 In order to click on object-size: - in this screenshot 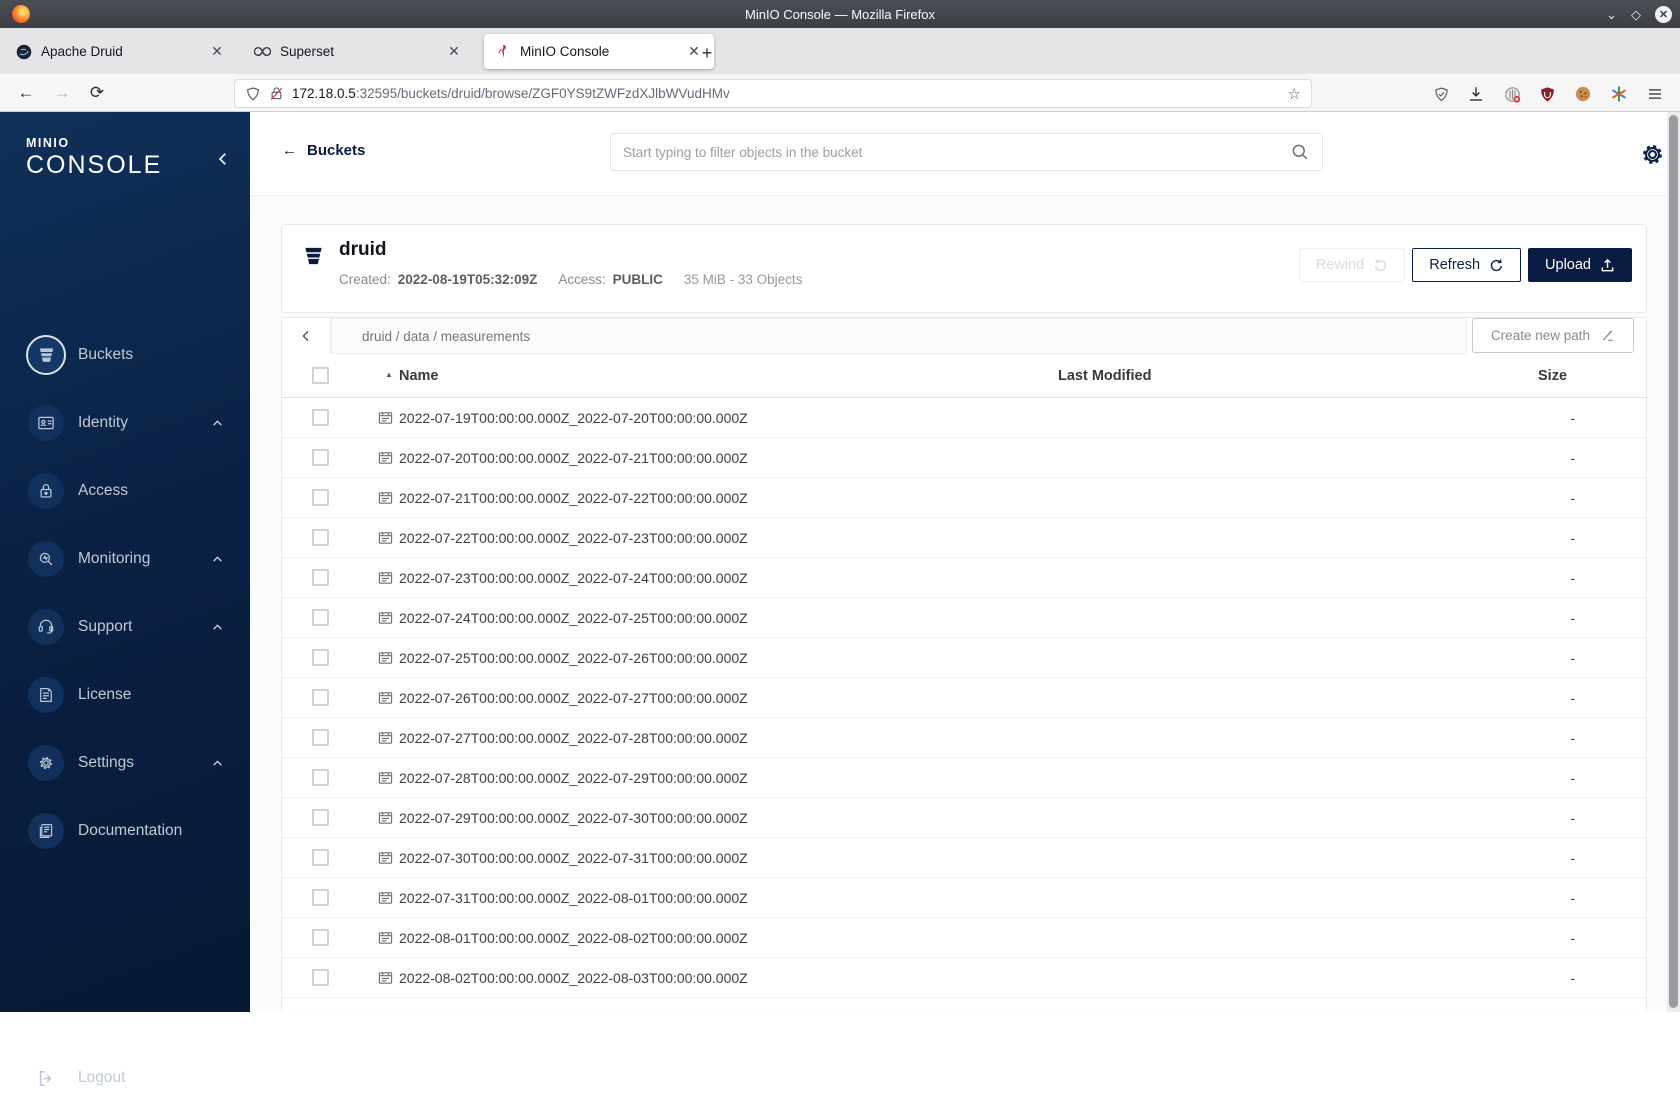, I will do `click(1572, 817)`.